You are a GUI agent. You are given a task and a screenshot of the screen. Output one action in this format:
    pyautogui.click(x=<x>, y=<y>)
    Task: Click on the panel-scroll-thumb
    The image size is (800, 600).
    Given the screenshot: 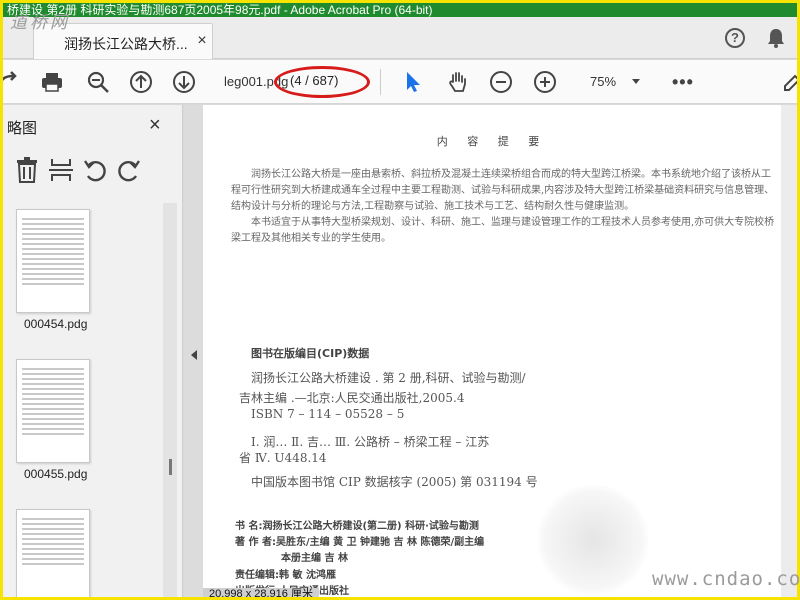 What is the action you would take?
    pyautogui.click(x=170, y=467)
    